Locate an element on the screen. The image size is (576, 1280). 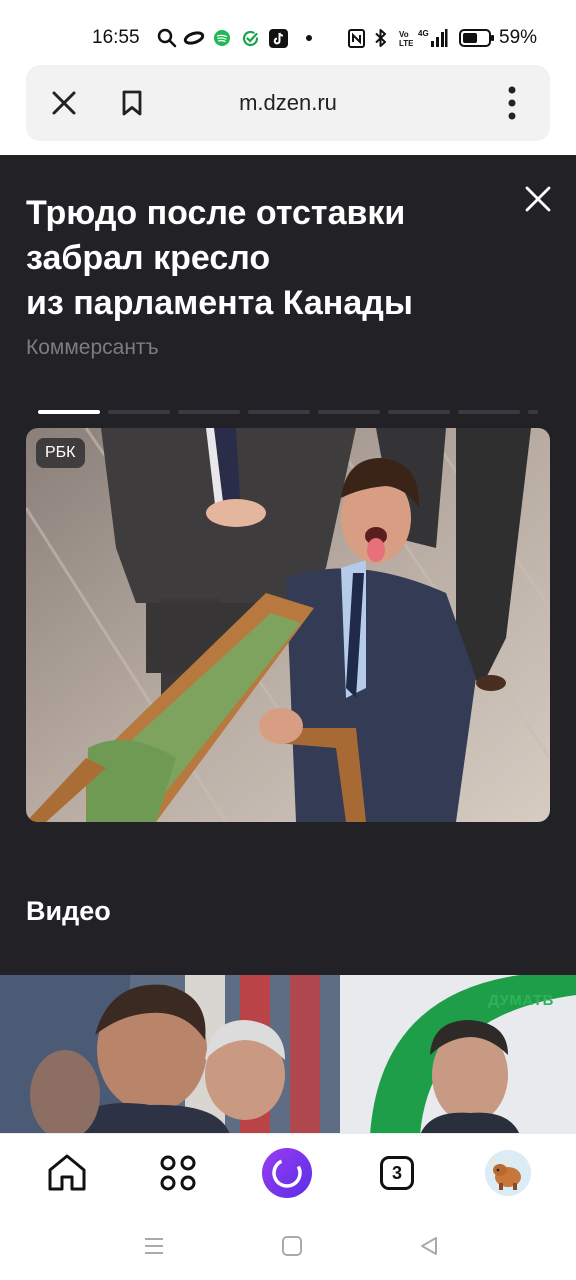
tabs-icon: 3 is located at coordinates (397, 1173).